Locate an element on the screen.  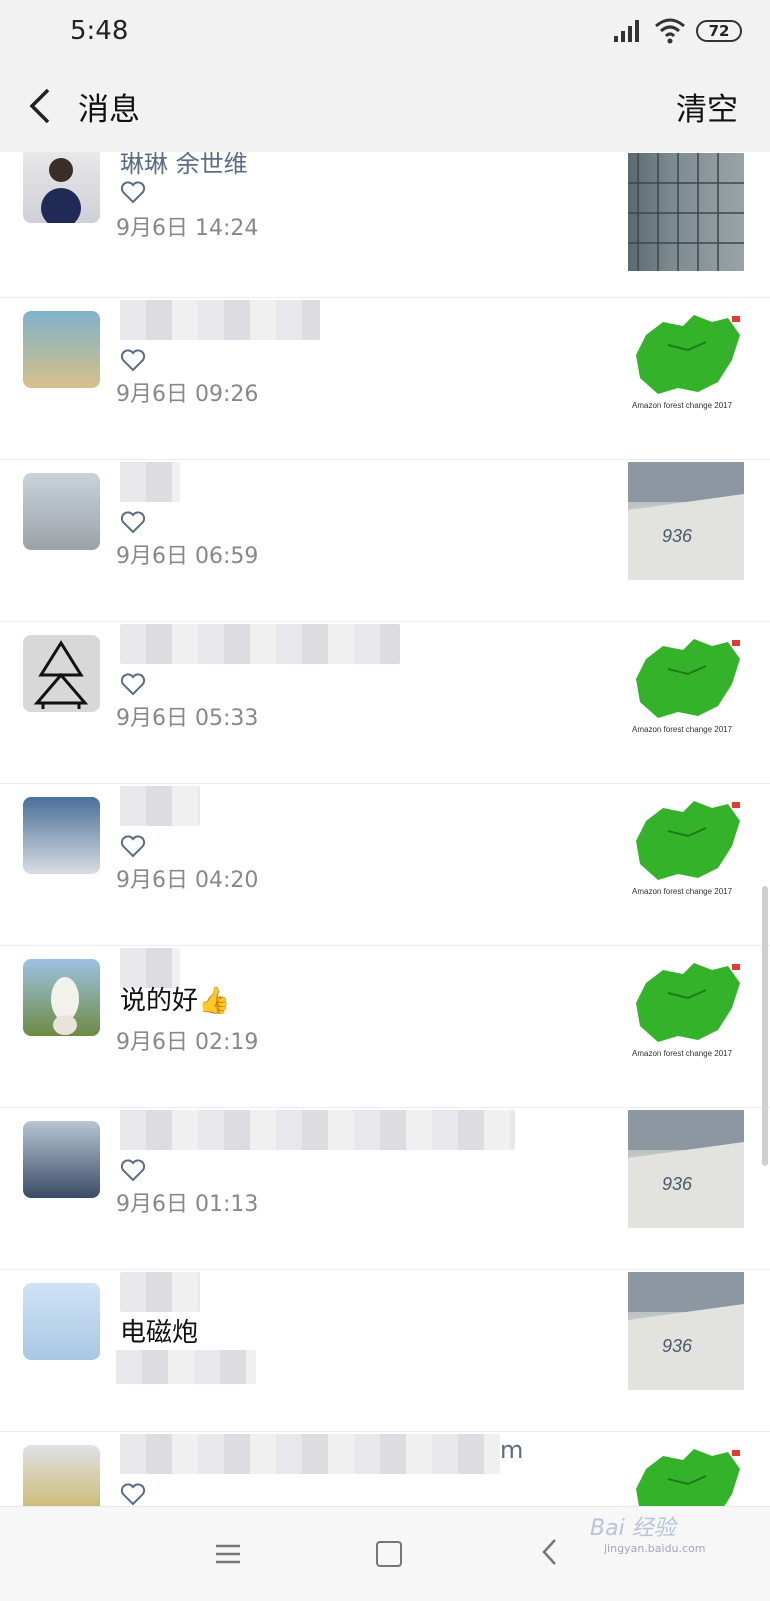
watermark-url: jingyan.baidu.com is located at coordinates (655, 1548).